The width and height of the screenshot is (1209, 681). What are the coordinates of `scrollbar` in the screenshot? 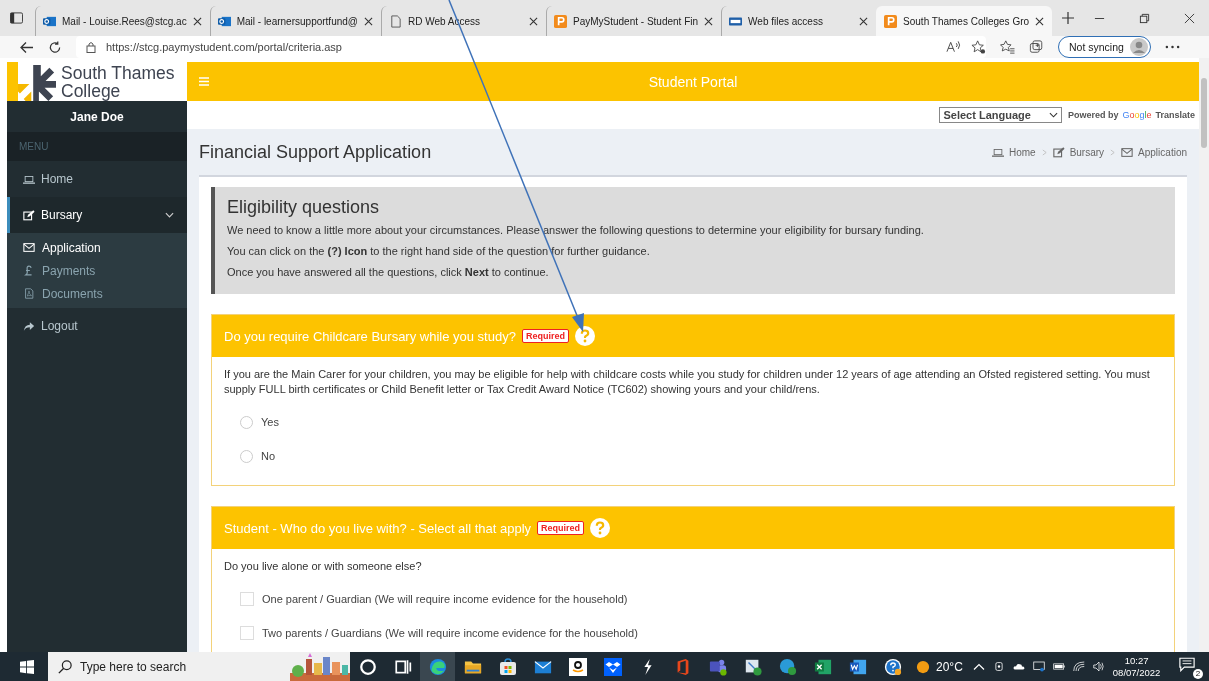 It's located at (1204, 355).